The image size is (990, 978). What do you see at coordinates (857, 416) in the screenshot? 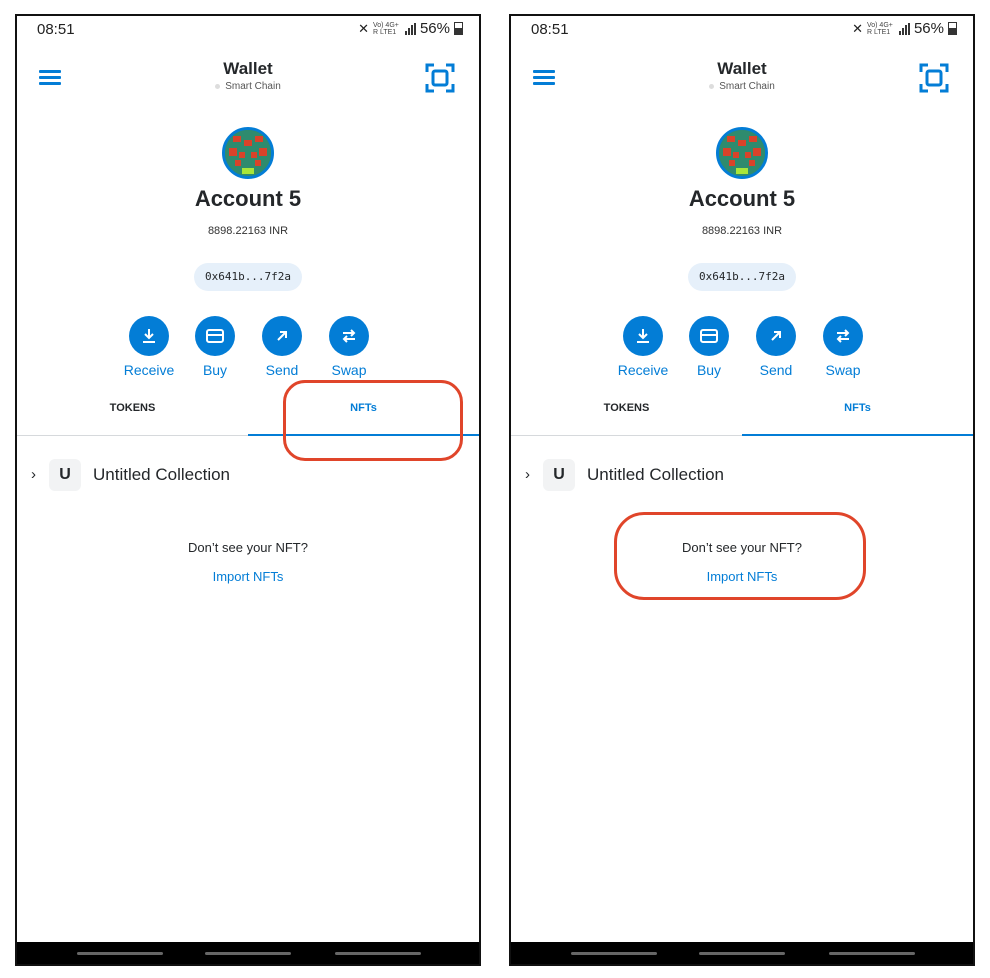
I see `tab-nfts: NFTs` at bounding box center [857, 416].